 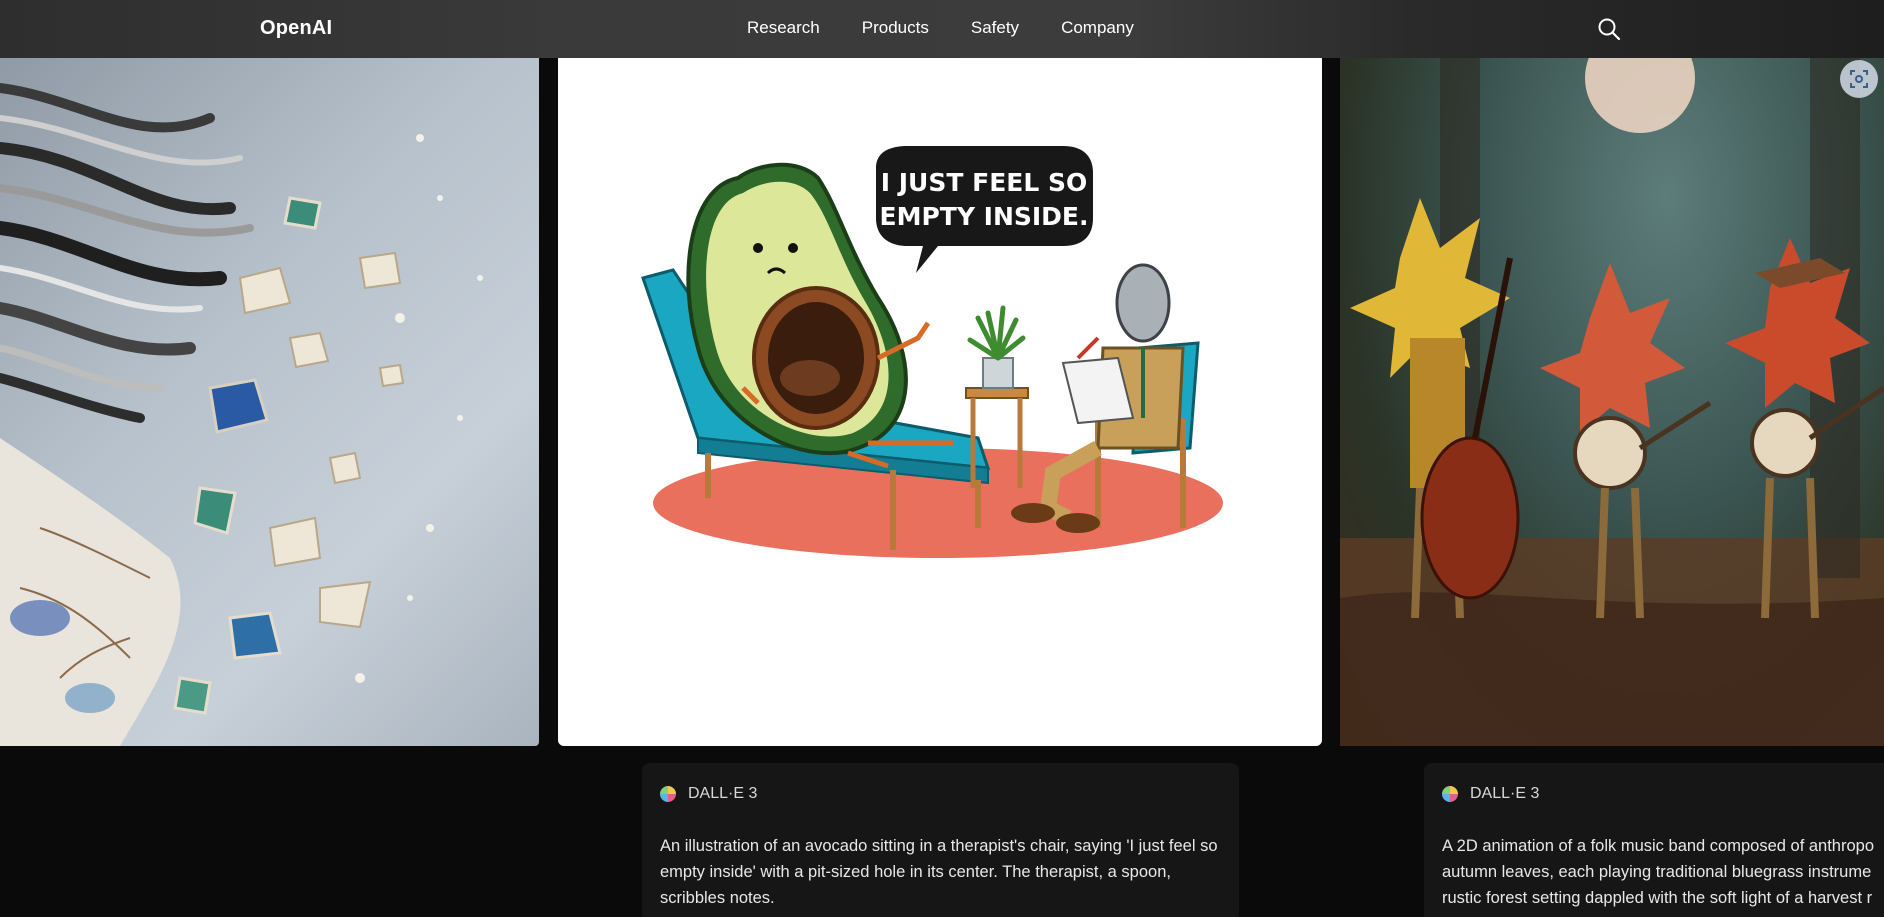 What do you see at coordinates (961, 28) in the screenshot?
I see `nav-links: Research Products Safety Company` at bounding box center [961, 28].